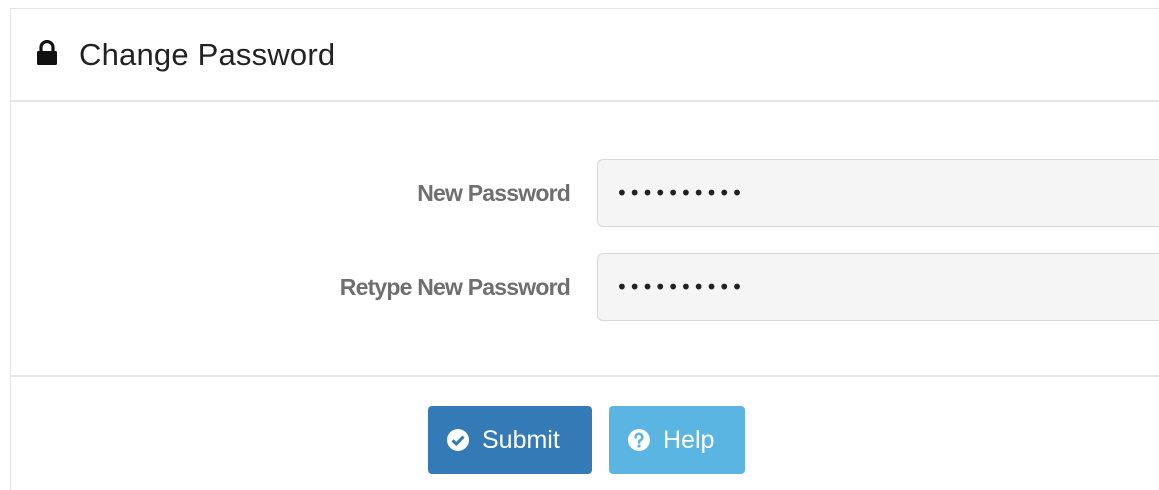  I want to click on submit-label: Submit, so click(521, 439).